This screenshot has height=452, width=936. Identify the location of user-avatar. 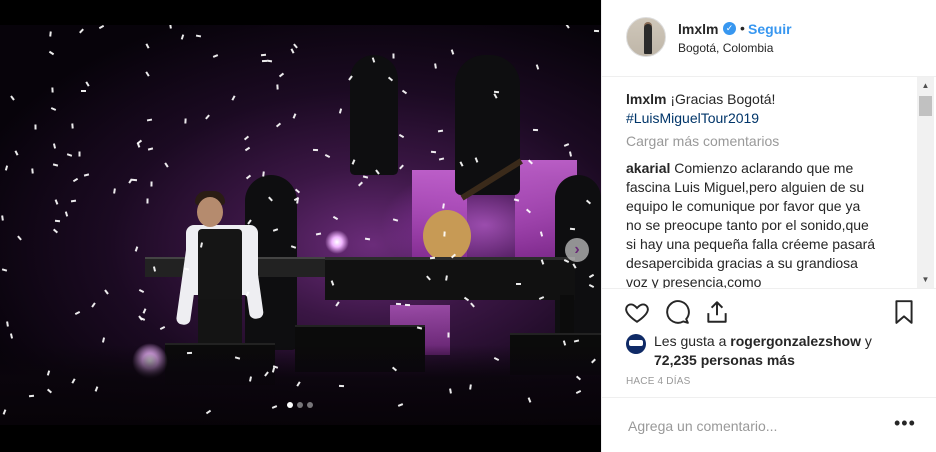
(646, 37).